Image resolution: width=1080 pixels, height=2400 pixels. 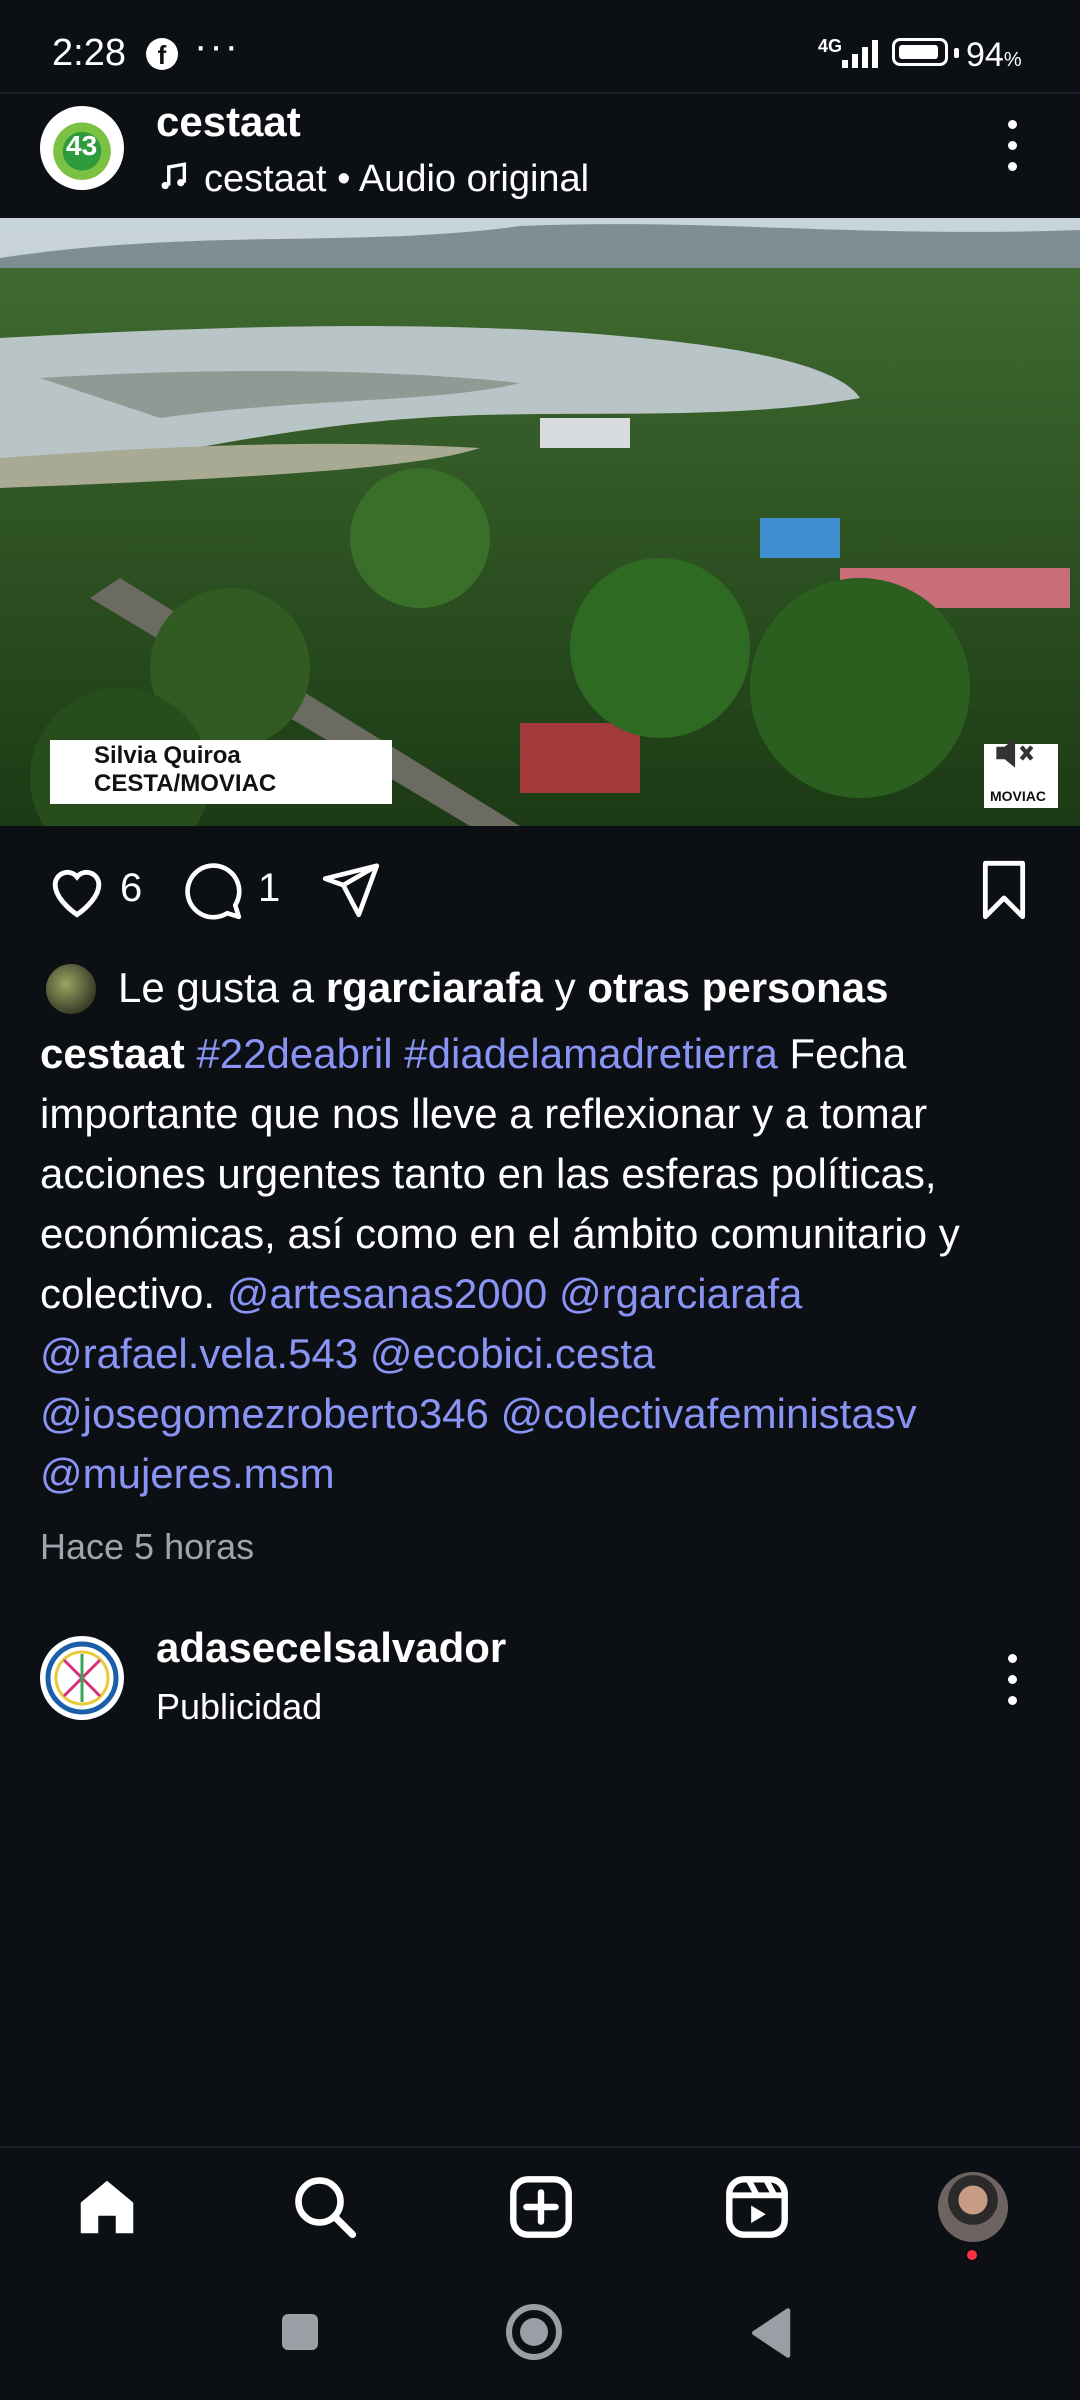 I want to click on sponsored-label: Publicidad, so click(x=239, y=1706).